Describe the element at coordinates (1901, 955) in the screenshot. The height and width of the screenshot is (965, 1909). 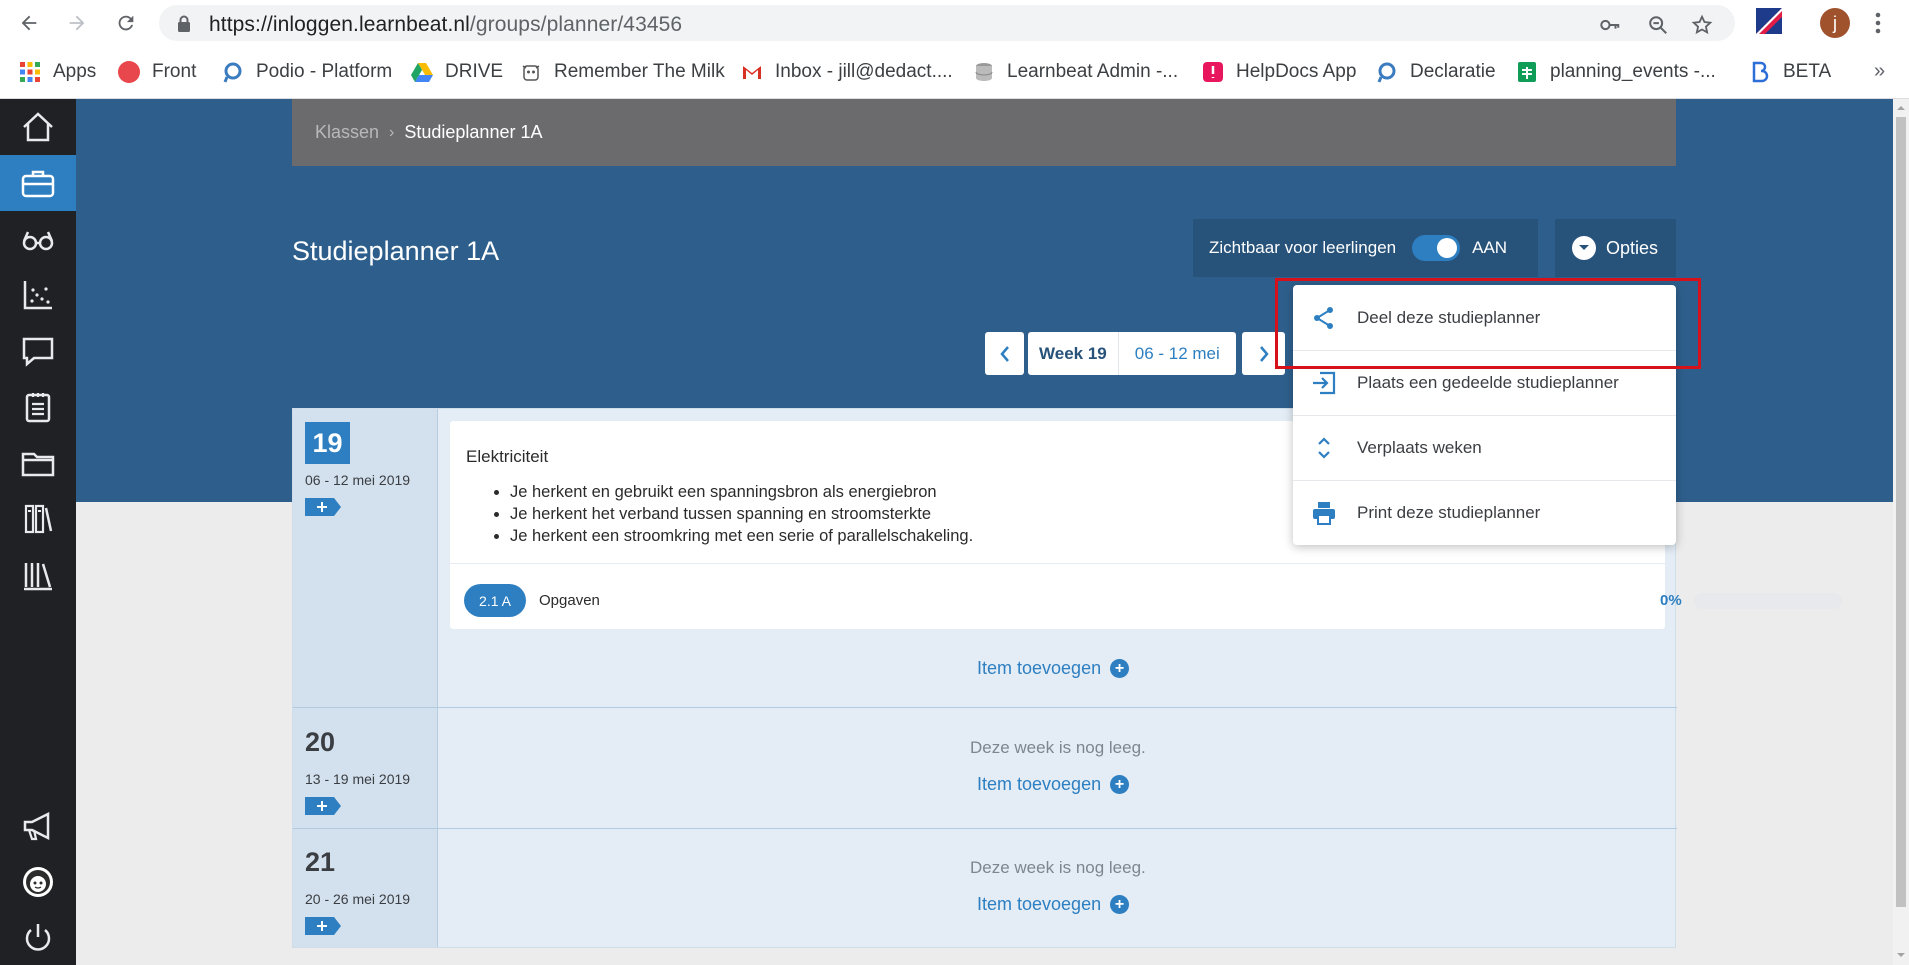
I see `scroll-down-arrow-icon` at that location.